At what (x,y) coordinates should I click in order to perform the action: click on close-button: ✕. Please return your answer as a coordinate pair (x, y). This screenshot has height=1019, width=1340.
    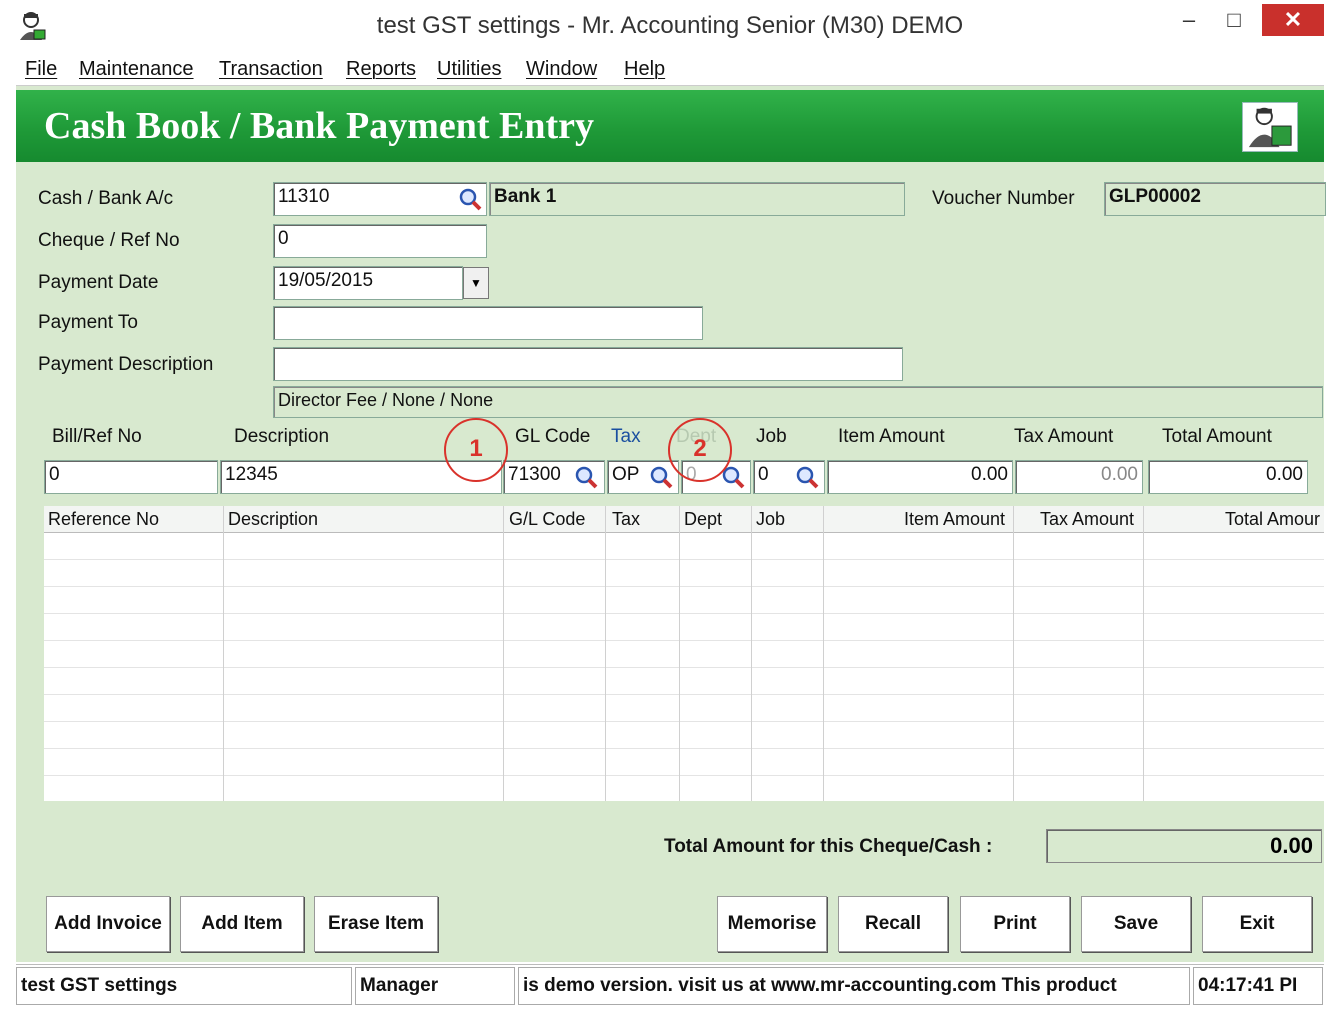
    Looking at the image, I should click on (1293, 20).